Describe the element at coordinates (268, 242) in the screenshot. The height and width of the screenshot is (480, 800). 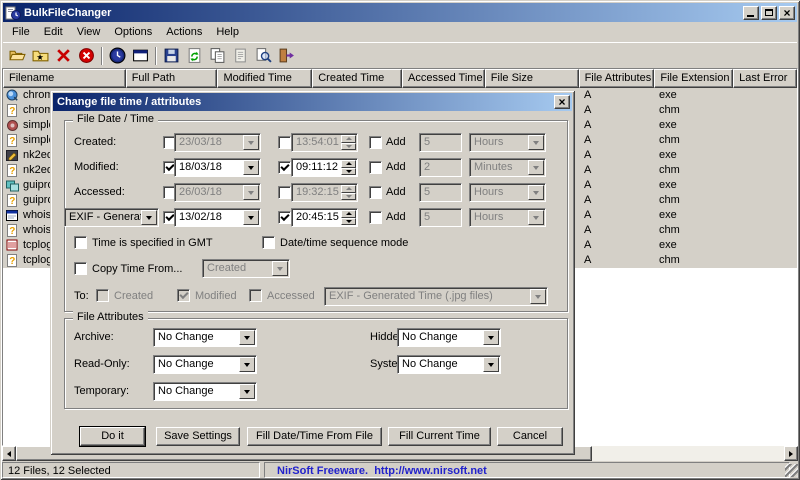
I see `sequence-mode-checkbox` at that location.